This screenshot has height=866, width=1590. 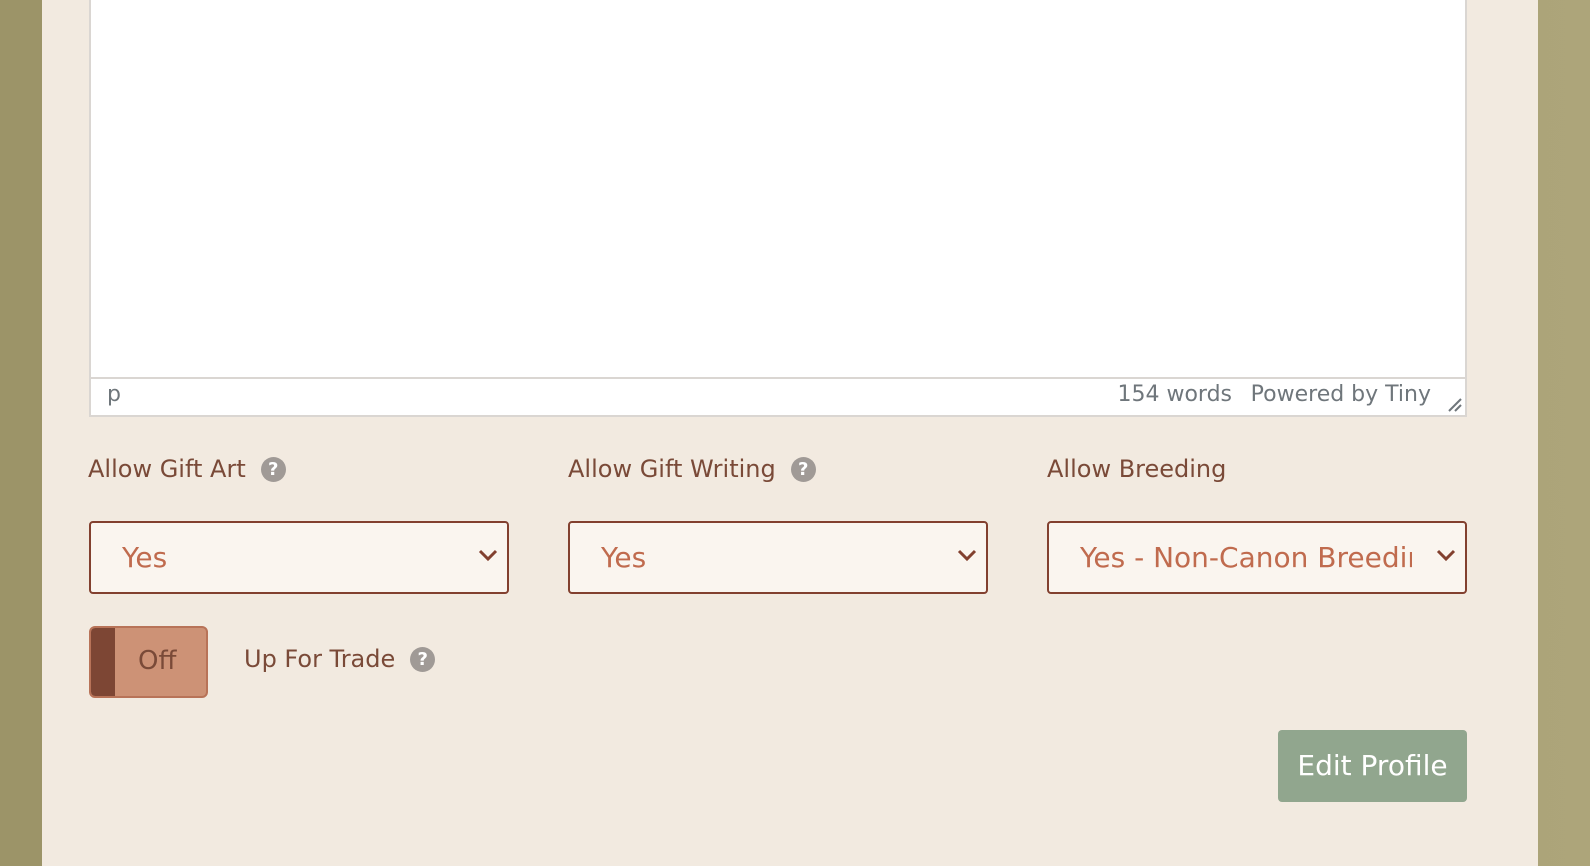 I want to click on gift-writing-label: Allow Gift Writing ?, so click(x=692, y=469).